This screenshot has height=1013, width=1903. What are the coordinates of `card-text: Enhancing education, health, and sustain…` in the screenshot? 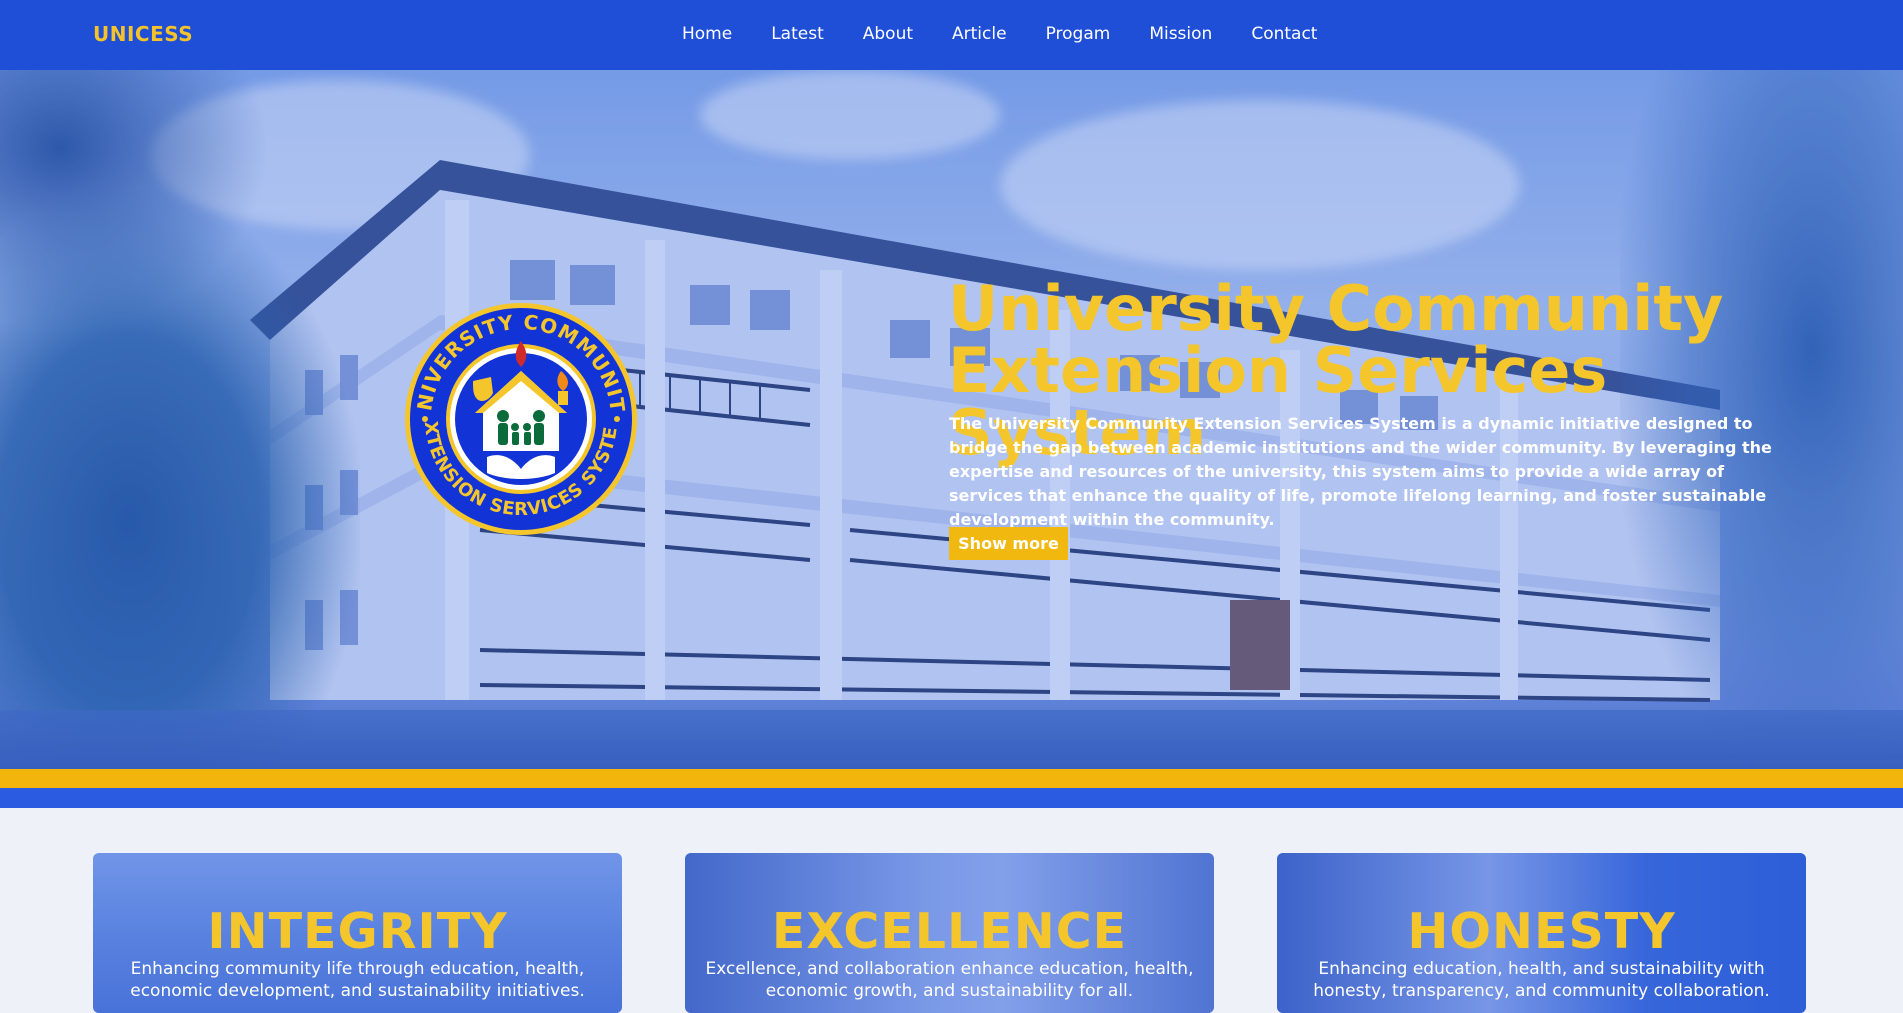 It's located at (1541, 980).